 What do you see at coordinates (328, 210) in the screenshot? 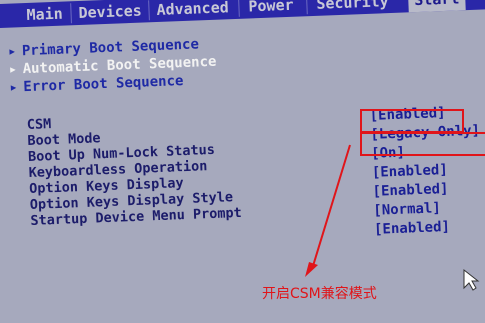
I see `annotation-arrow-icon` at bounding box center [328, 210].